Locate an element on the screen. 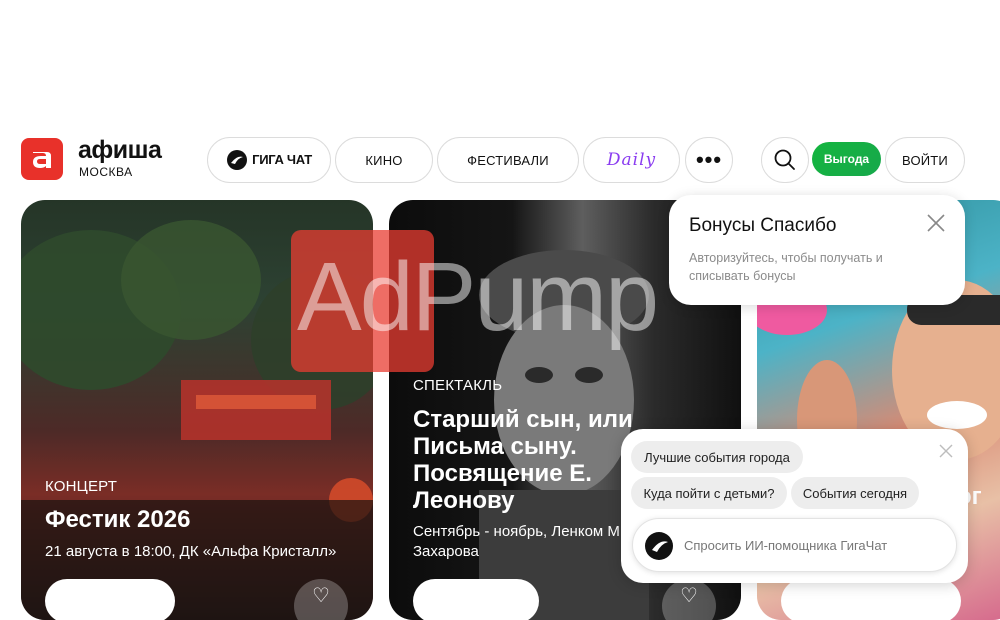  afisha-logo-icon is located at coordinates (42, 159).